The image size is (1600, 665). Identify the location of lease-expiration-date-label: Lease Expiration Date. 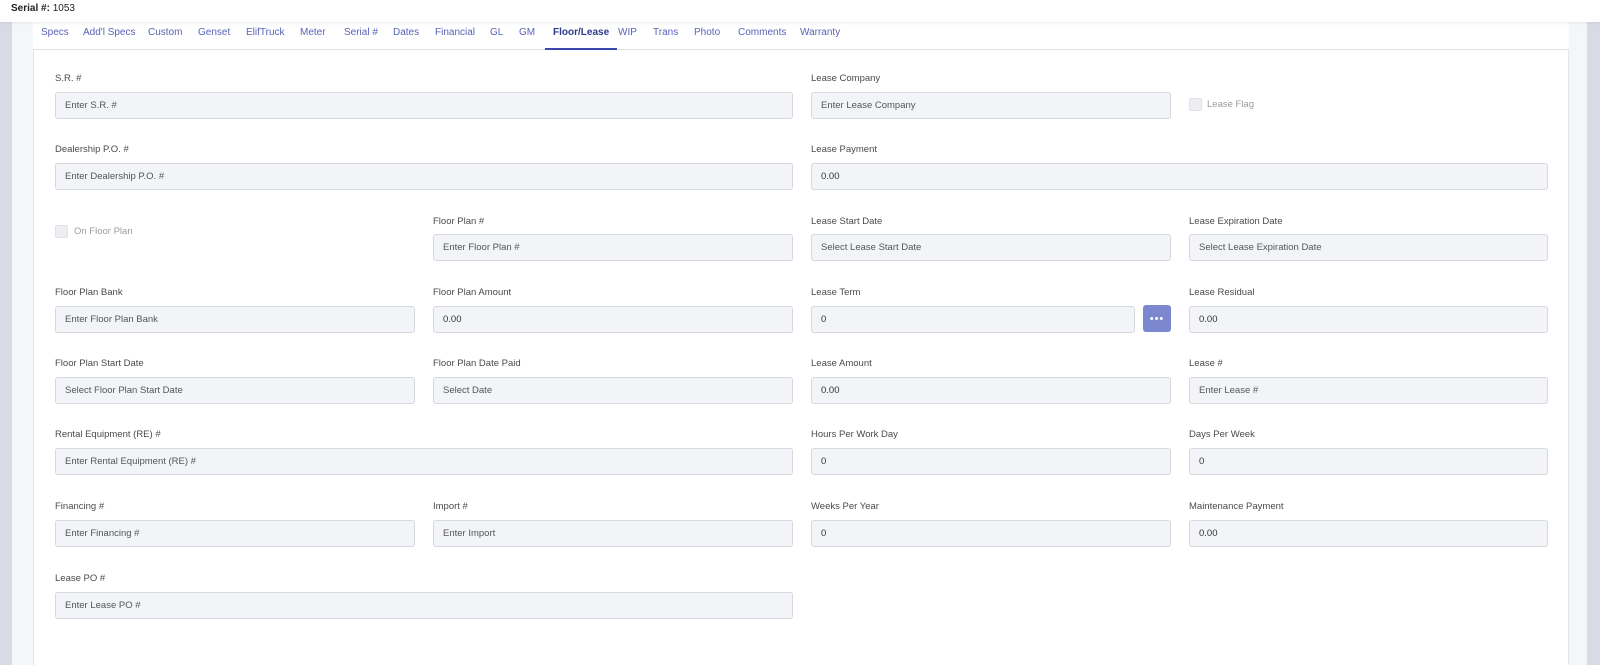
(1236, 221).